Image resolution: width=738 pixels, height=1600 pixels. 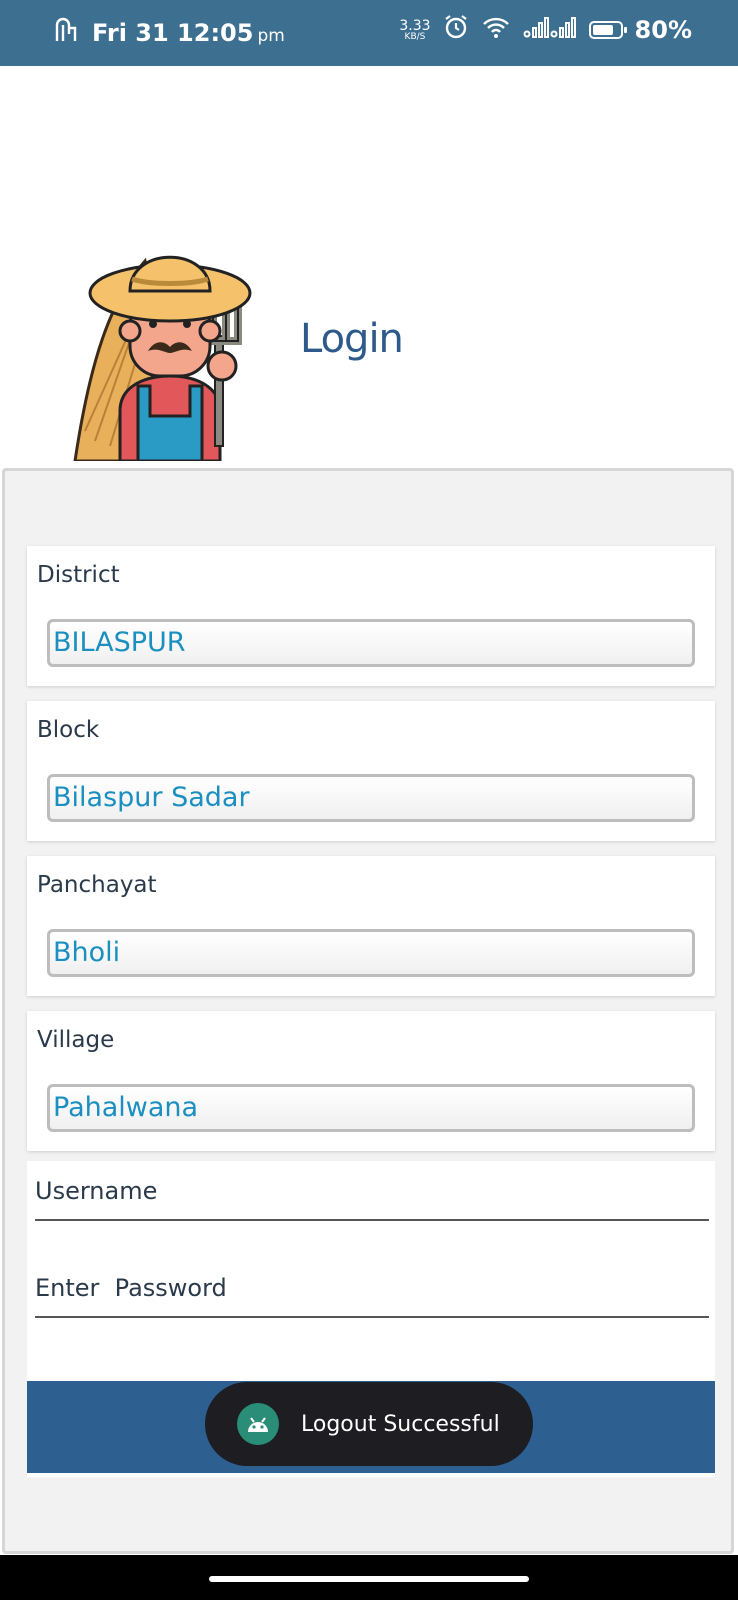 I want to click on page-title: Login, so click(x=352, y=339).